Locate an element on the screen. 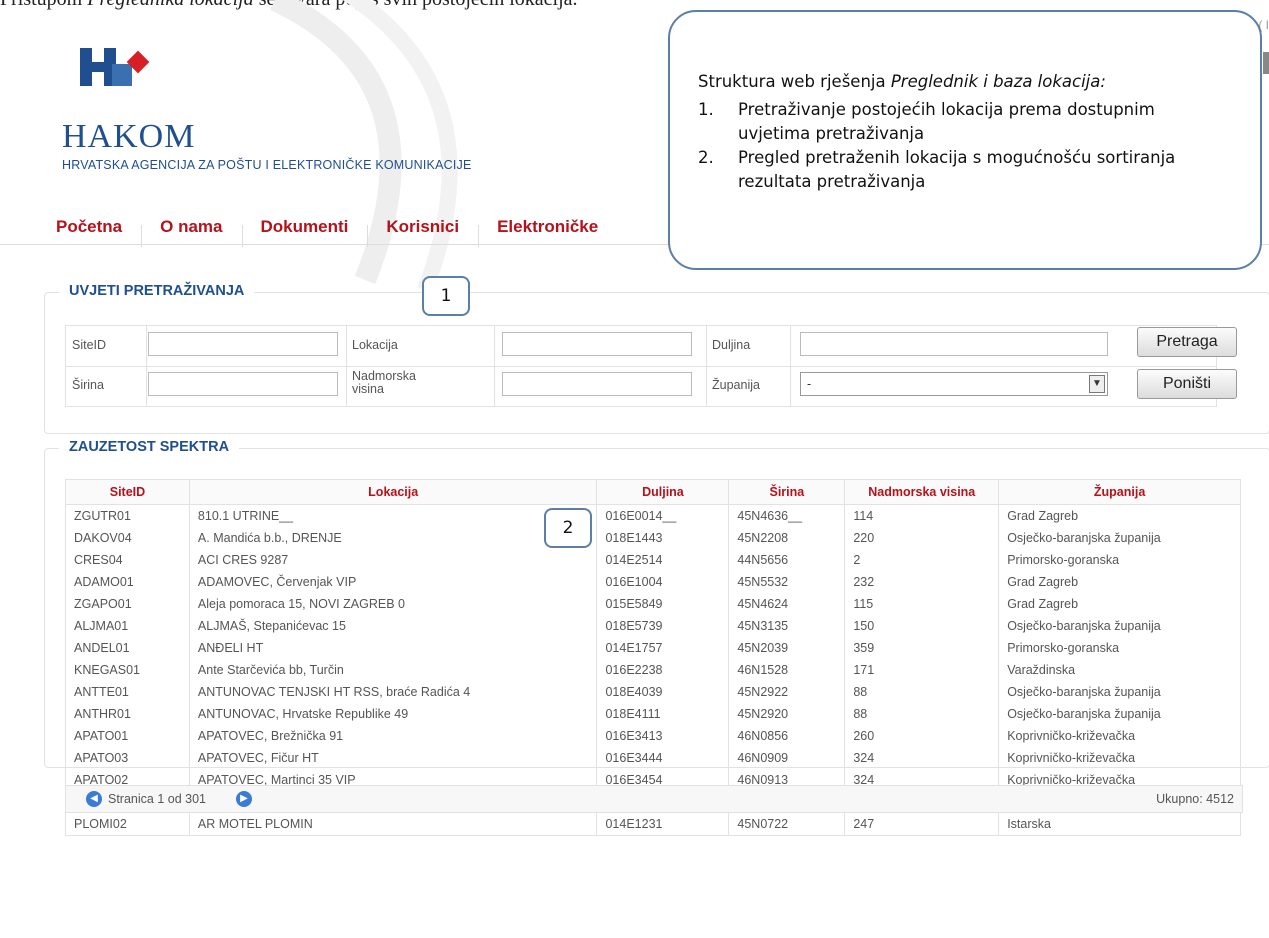 The width and height of the screenshot is (1269, 938). total-count: Ukupno: 4512 is located at coordinates (1195, 799).